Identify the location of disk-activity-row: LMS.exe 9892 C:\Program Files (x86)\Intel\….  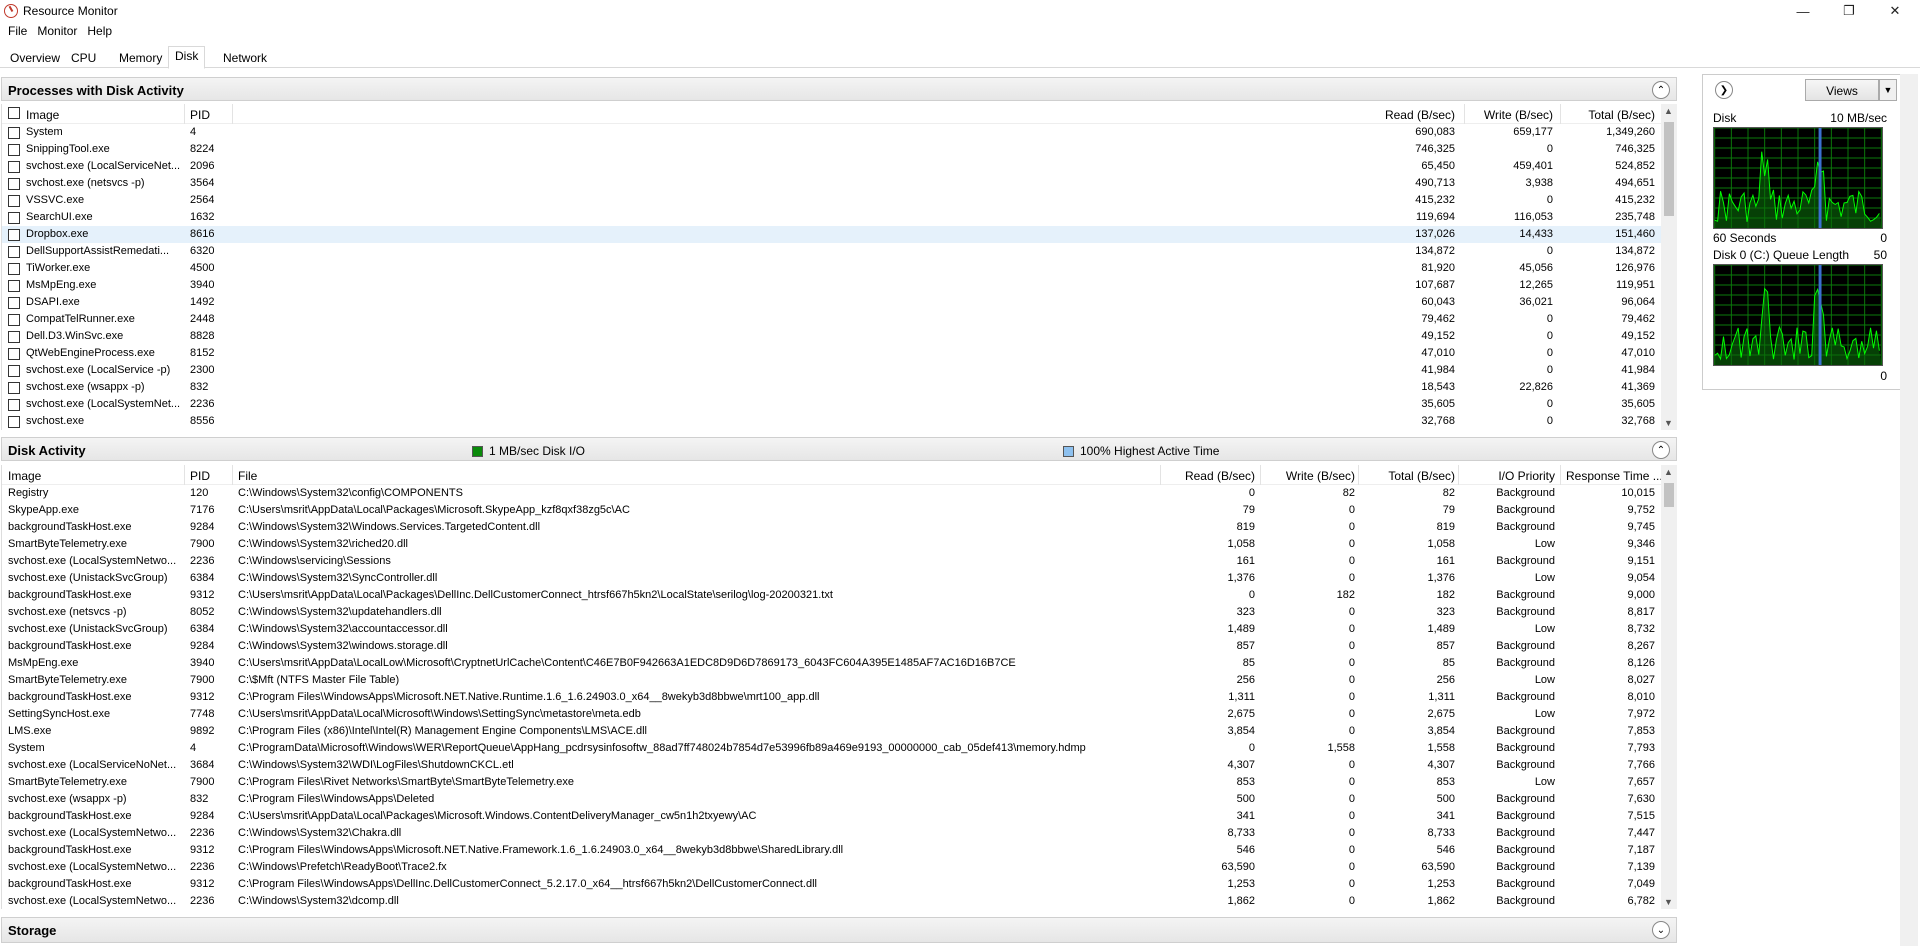
(831, 731).